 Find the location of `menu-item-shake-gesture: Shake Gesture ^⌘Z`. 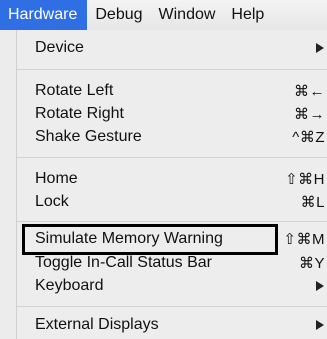

menu-item-shake-gesture: Shake Gesture ^⌘Z is located at coordinates (172, 137).